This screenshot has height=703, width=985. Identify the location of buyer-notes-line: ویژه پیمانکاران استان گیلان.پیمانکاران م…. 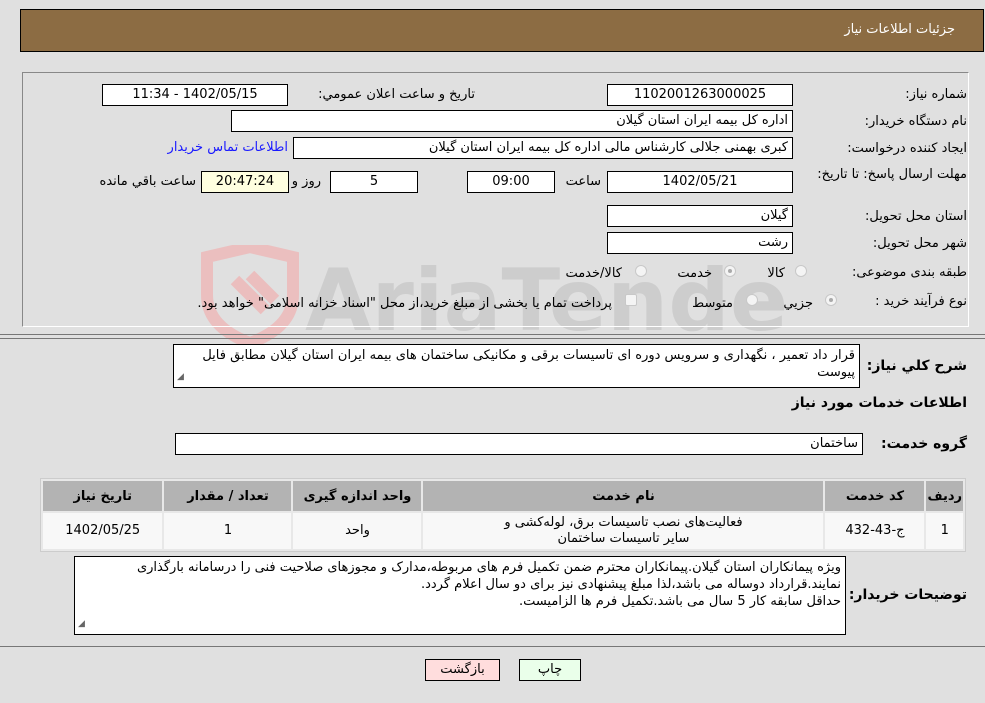
(488, 576).